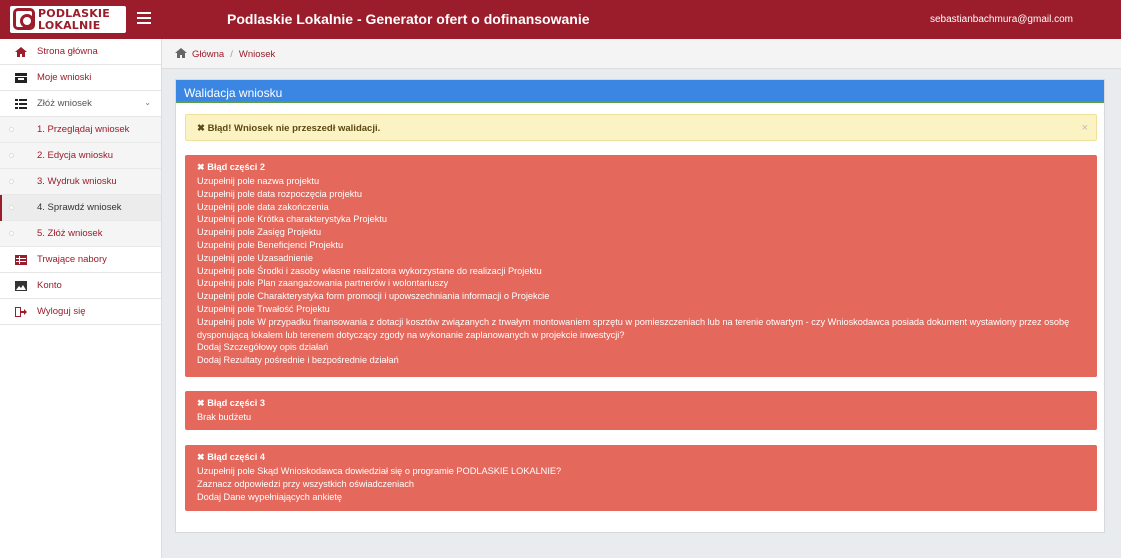 The width and height of the screenshot is (1121, 558). Describe the element at coordinates (1085, 128) in the screenshot. I see `close-icon: ×` at that location.